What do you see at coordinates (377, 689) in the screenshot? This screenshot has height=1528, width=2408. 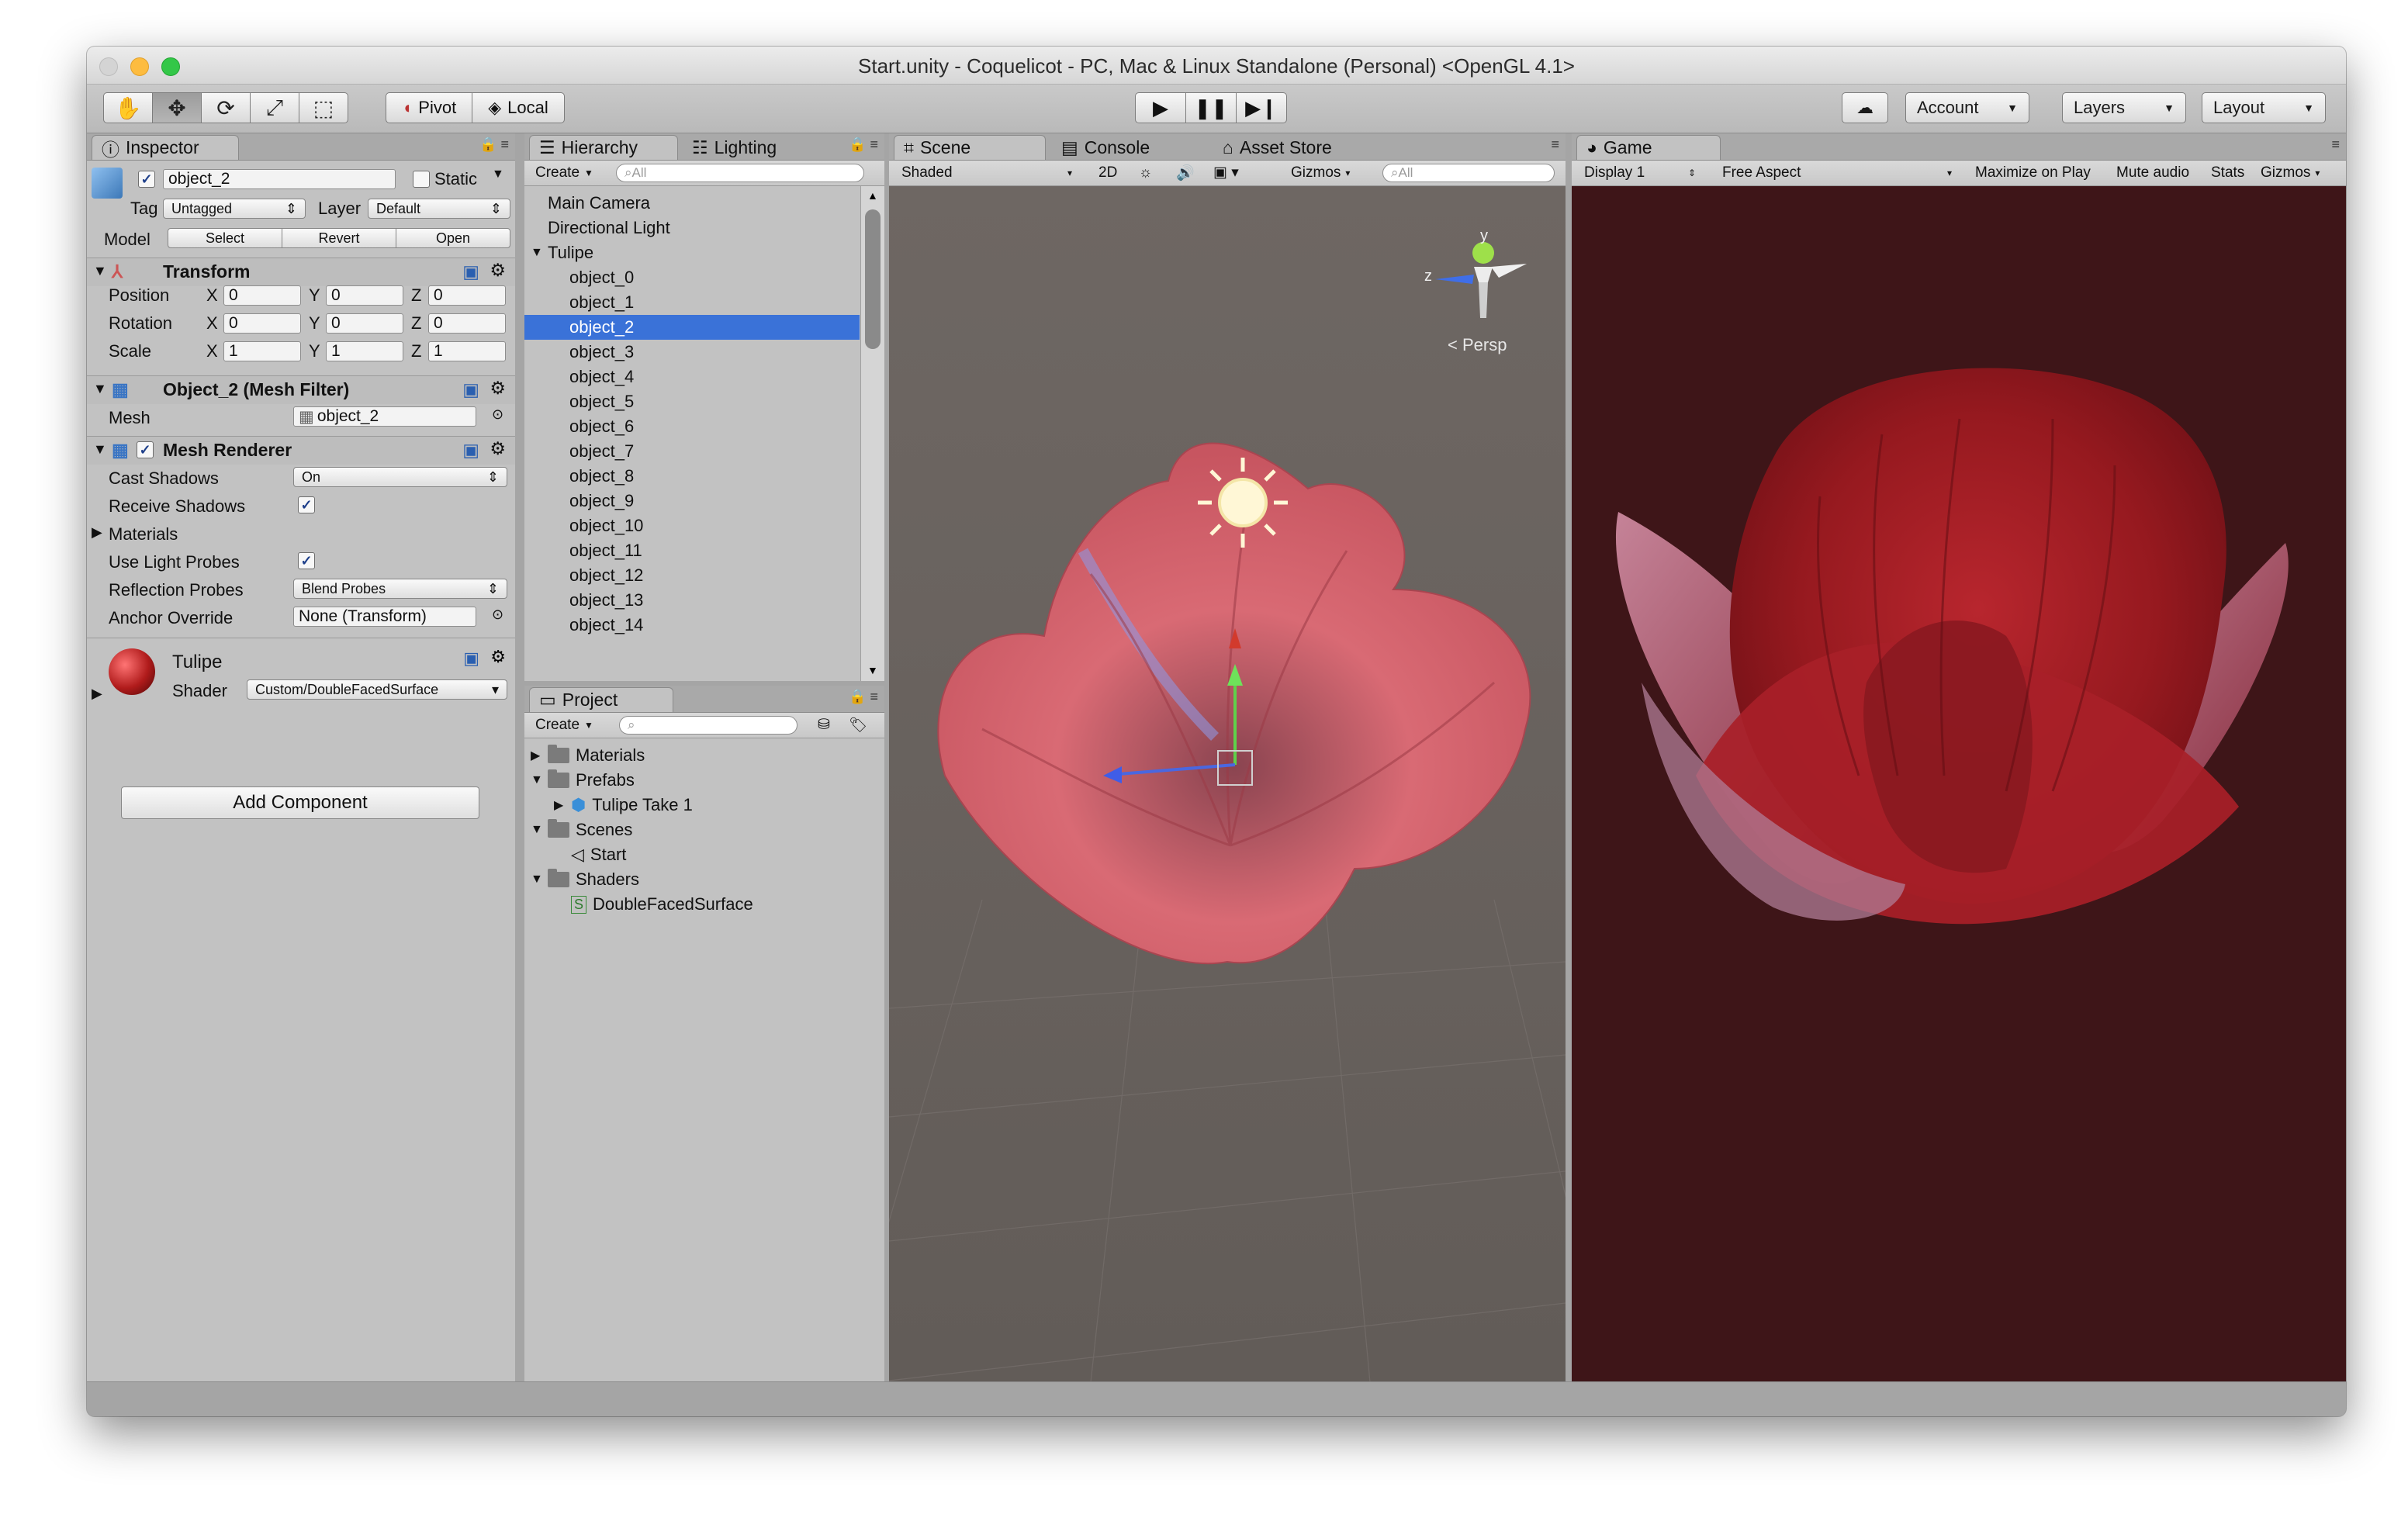 I see `shader-dropdown: Custom/DoubleFacedSurface ▾` at bounding box center [377, 689].